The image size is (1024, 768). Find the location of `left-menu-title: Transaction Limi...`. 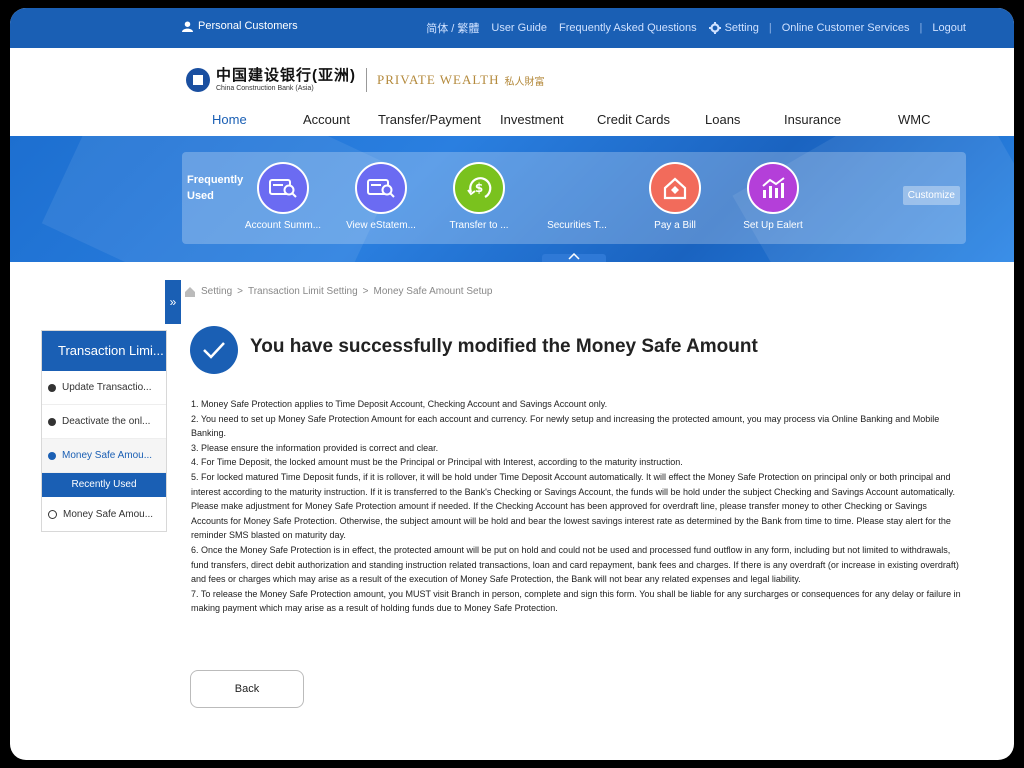

left-menu-title: Transaction Limi... is located at coordinates (104, 351).